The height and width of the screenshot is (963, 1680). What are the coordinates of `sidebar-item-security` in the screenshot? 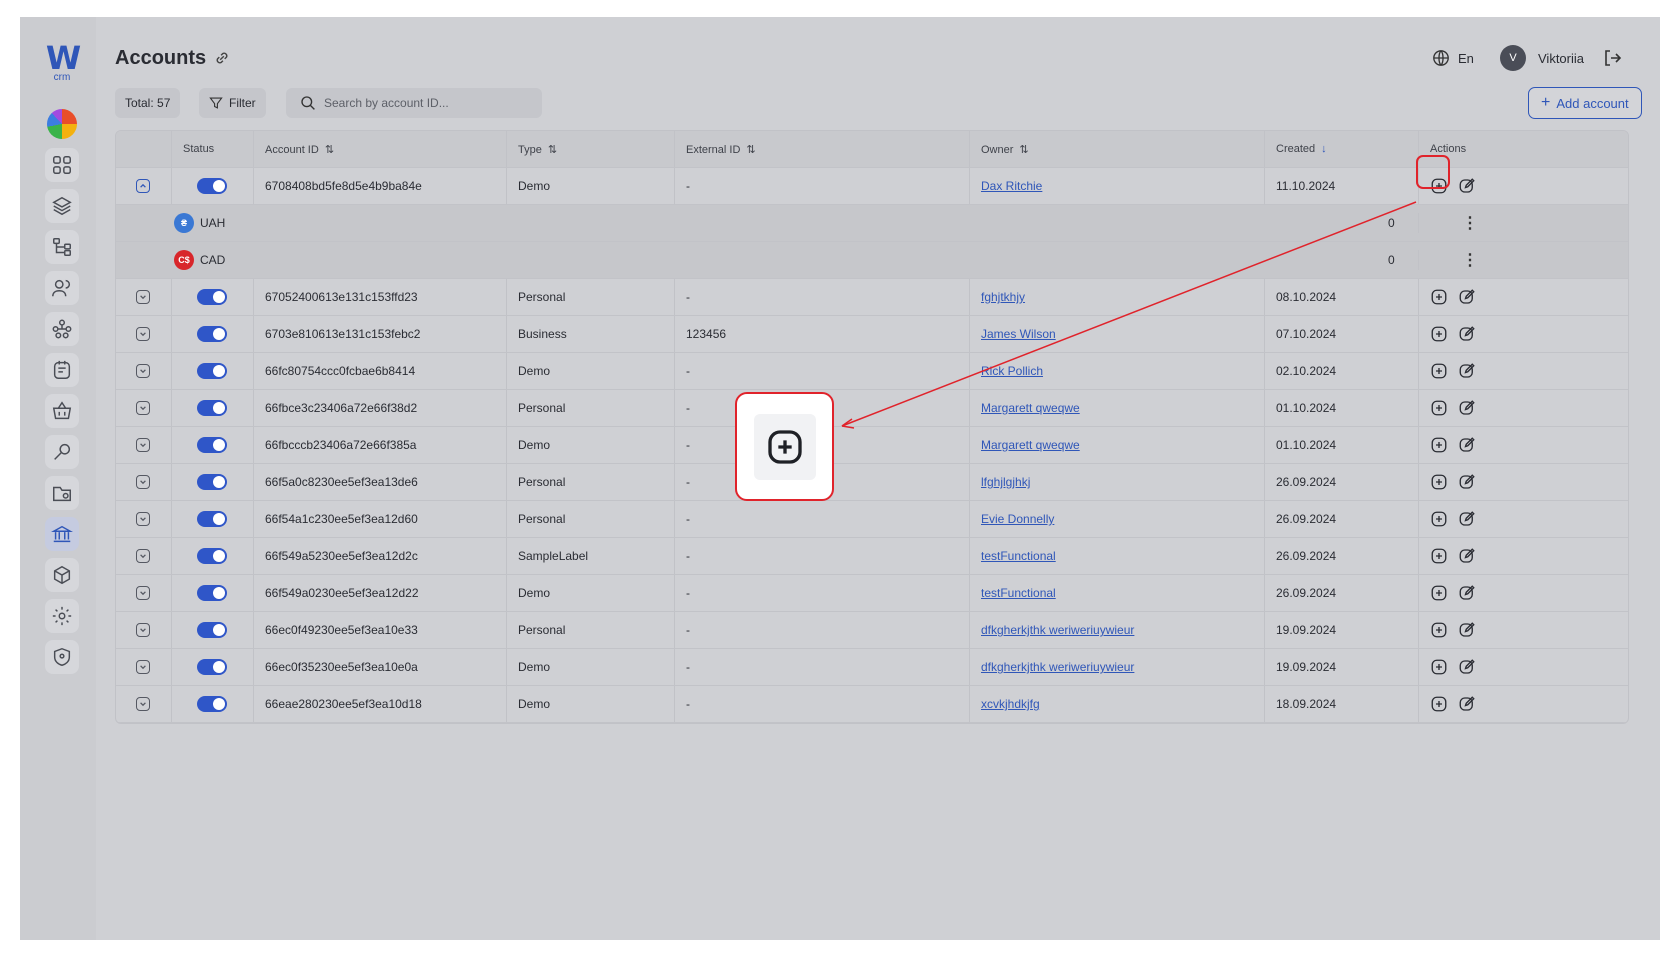 It's located at (62, 657).